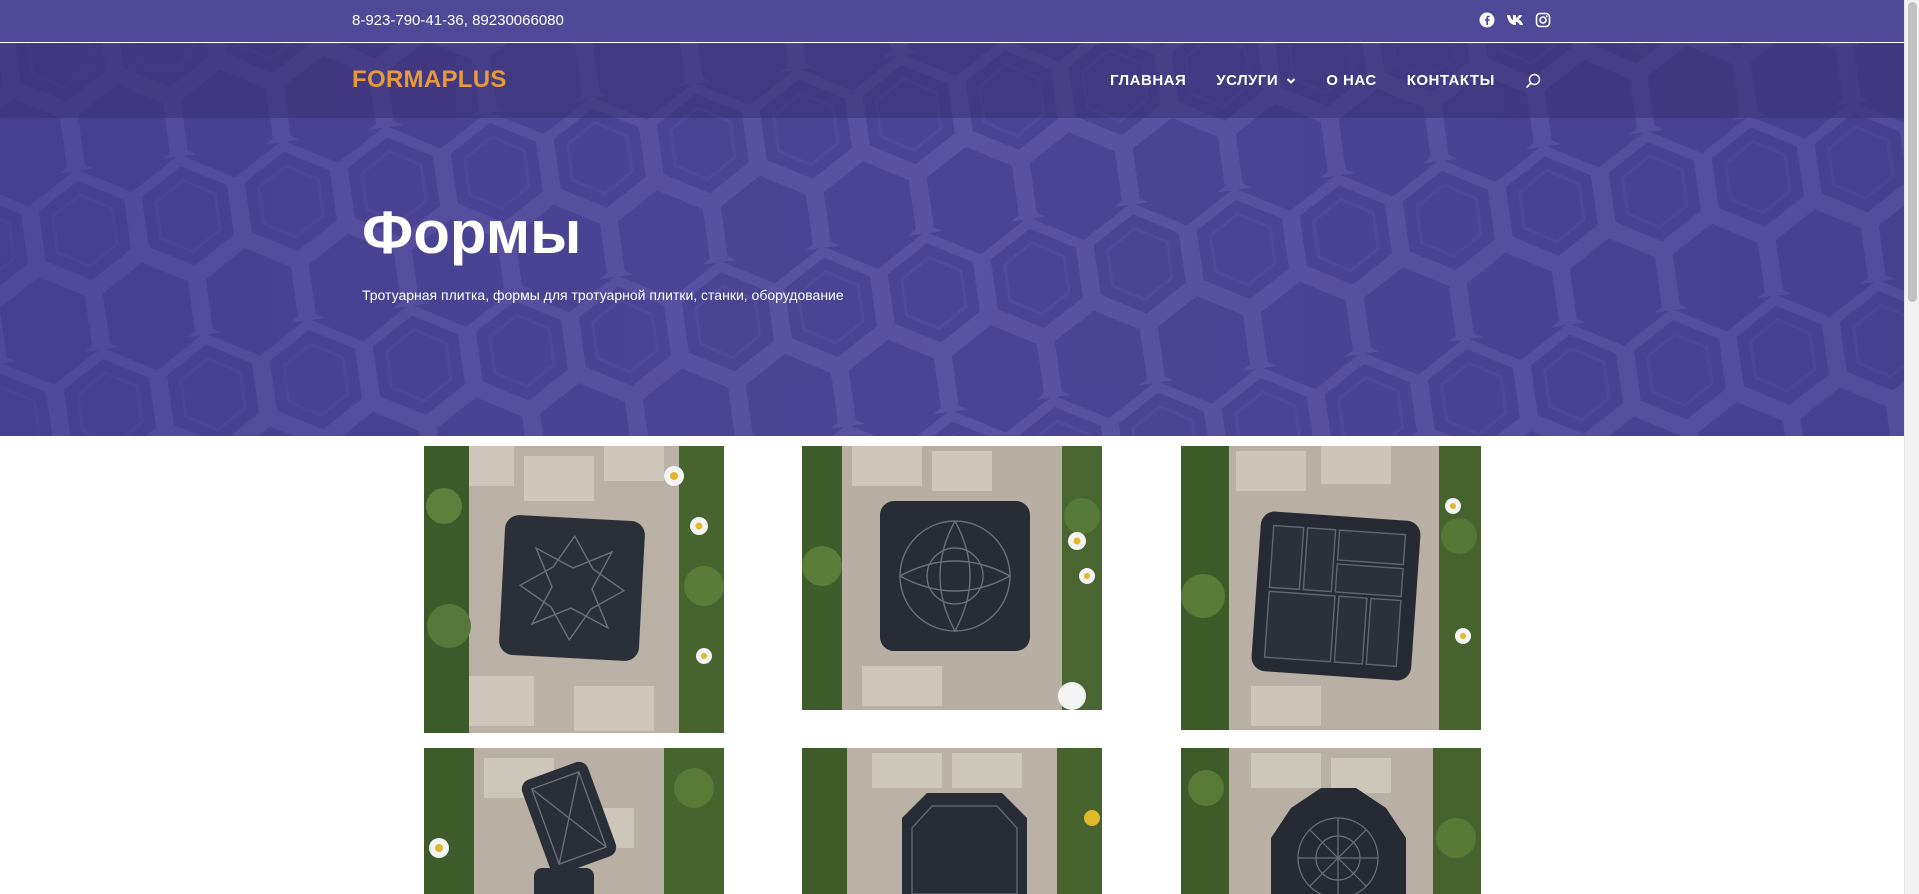 The image size is (1919, 894). I want to click on form-star-pattern-image, so click(574, 589).